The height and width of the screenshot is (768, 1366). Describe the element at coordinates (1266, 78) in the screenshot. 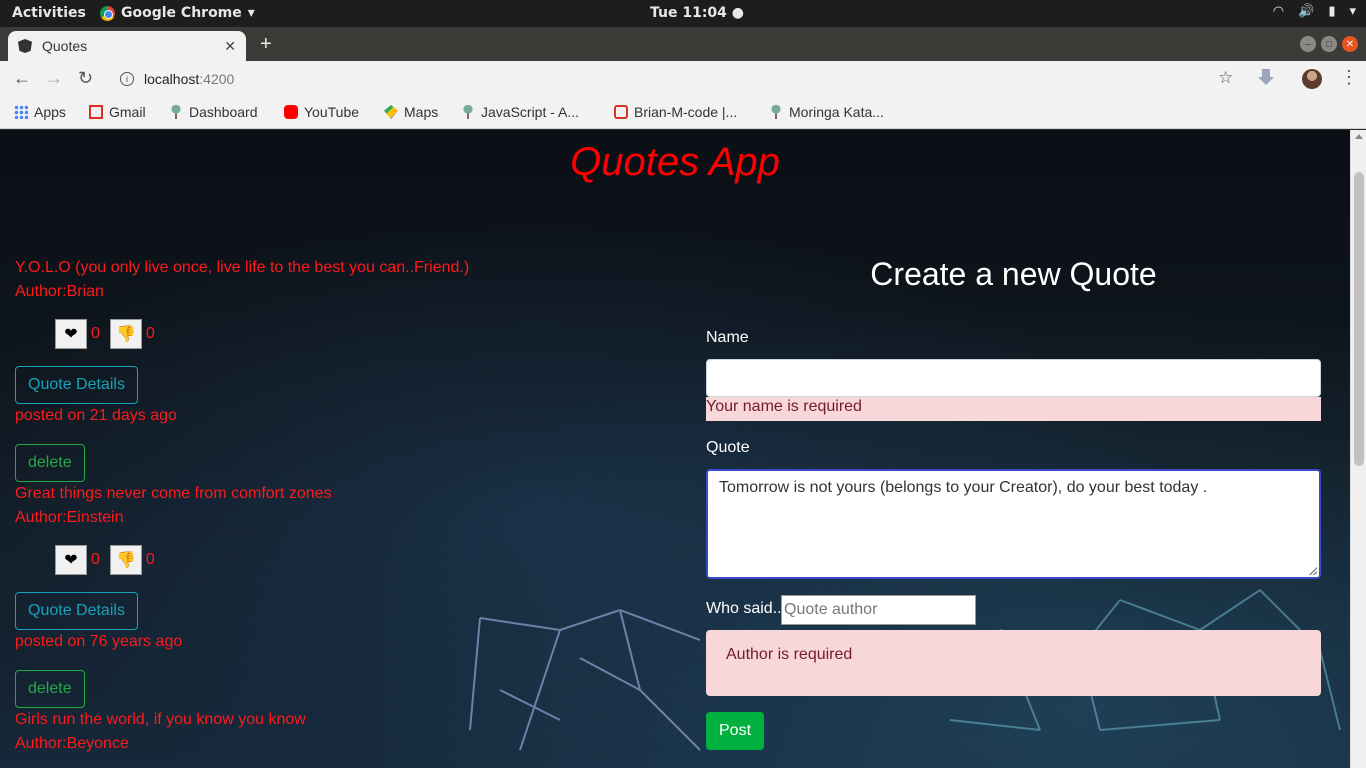

I see `download-icon` at that location.